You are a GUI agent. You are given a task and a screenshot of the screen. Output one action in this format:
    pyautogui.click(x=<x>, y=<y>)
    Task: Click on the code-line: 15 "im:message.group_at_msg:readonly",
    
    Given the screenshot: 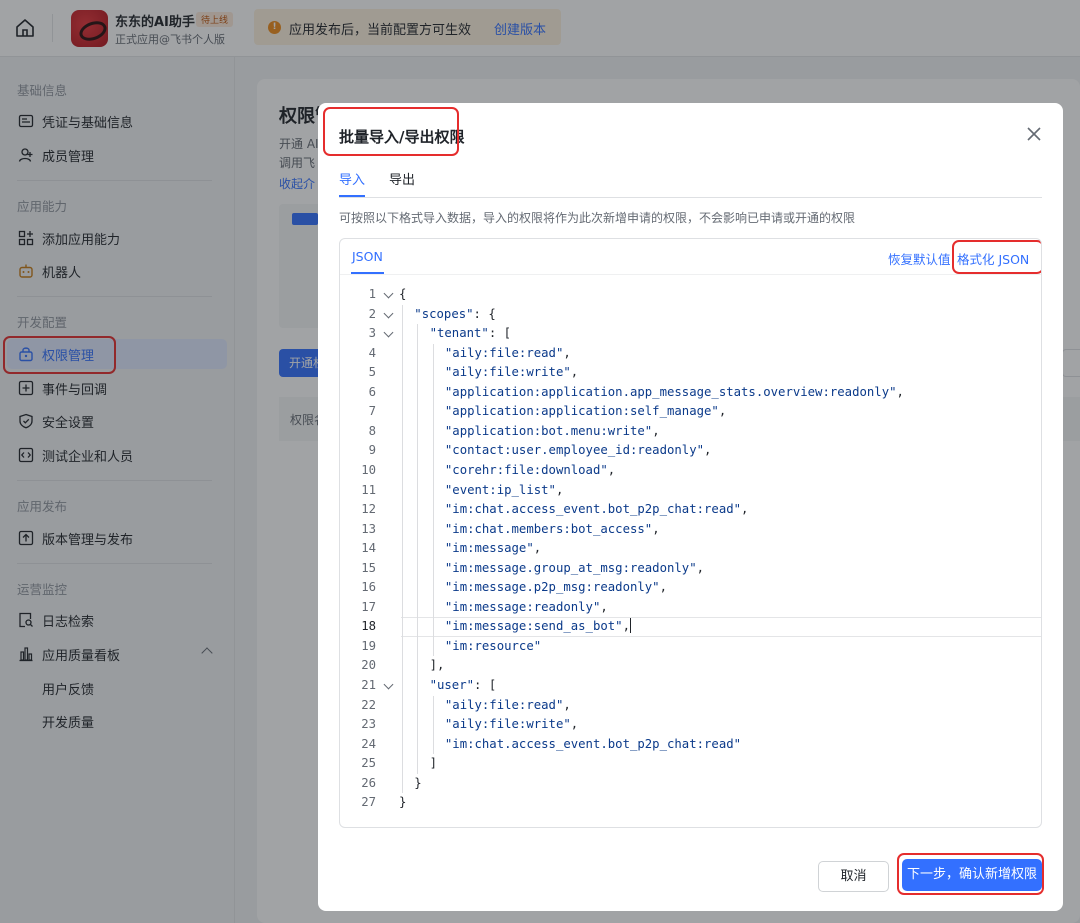 What is the action you would take?
    pyautogui.click(x=690, y=569)
    